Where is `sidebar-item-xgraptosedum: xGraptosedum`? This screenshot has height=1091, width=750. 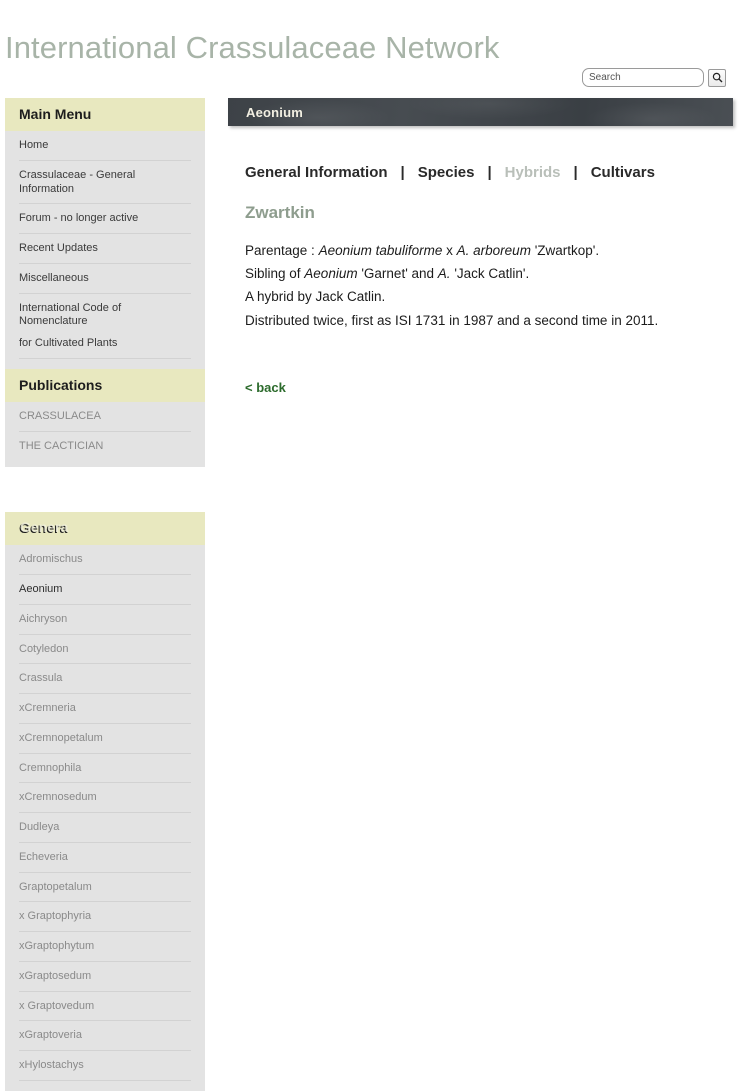
sidebar-item-xgraptosedum: xGraptosedum is located at coordinates (105, 977).